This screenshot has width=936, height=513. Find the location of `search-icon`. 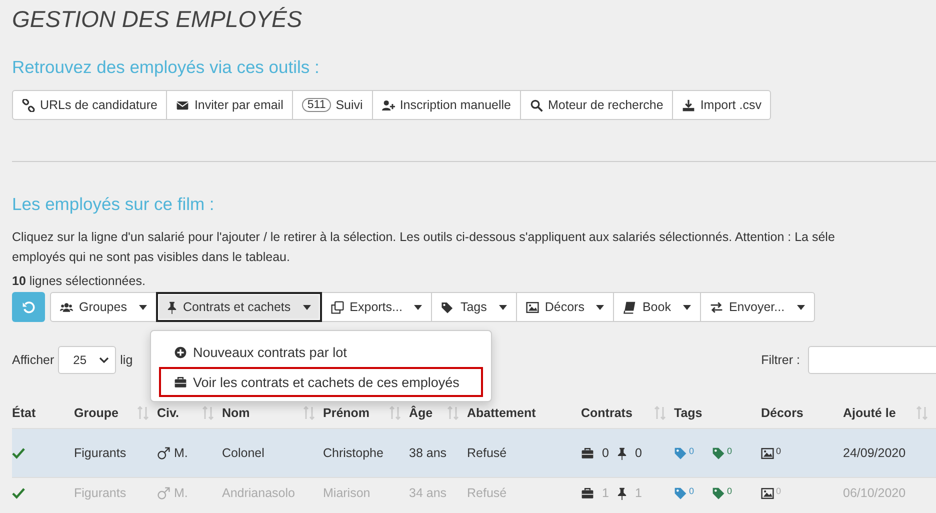

search-icon is located at coordinates (536, 105).